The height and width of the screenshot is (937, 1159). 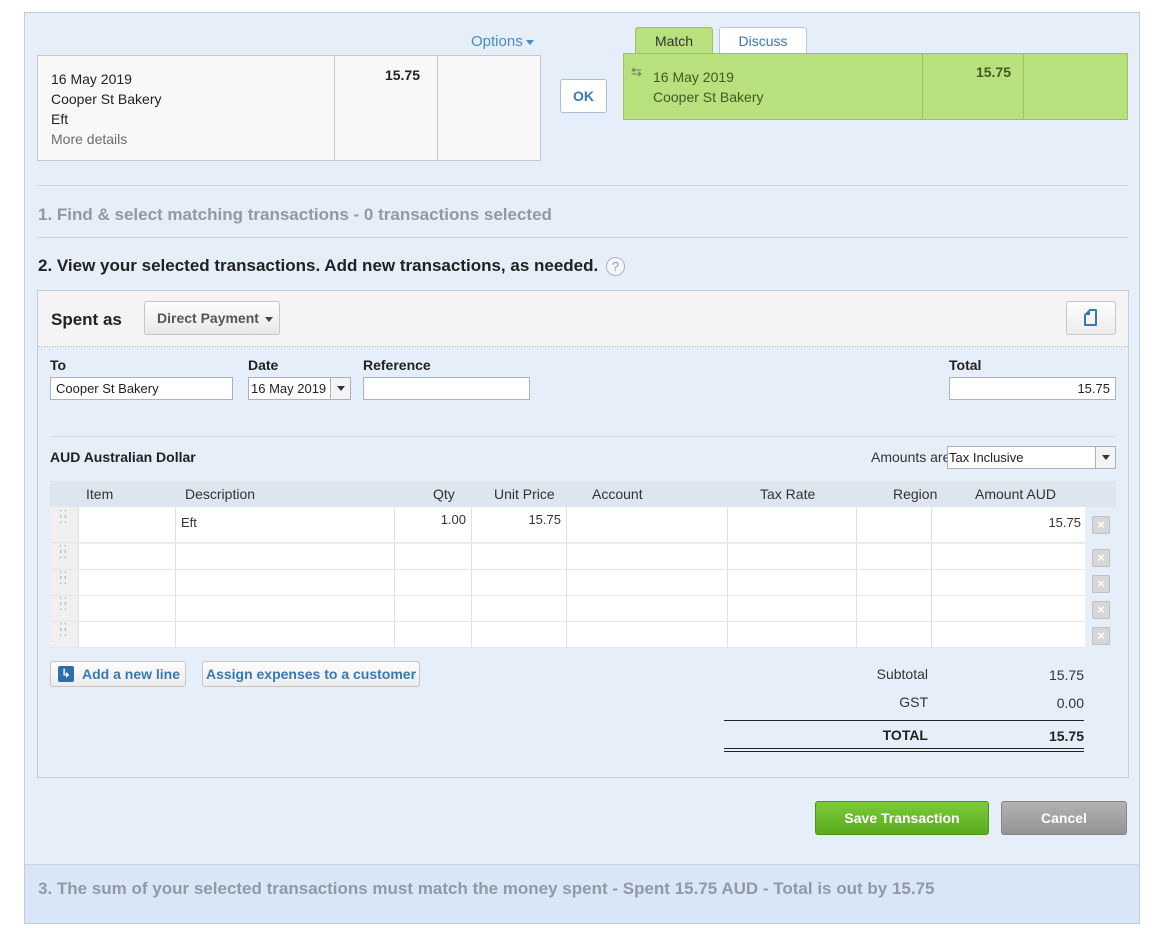 I want to click on ok-button: OK, so click(x=583, y=96).